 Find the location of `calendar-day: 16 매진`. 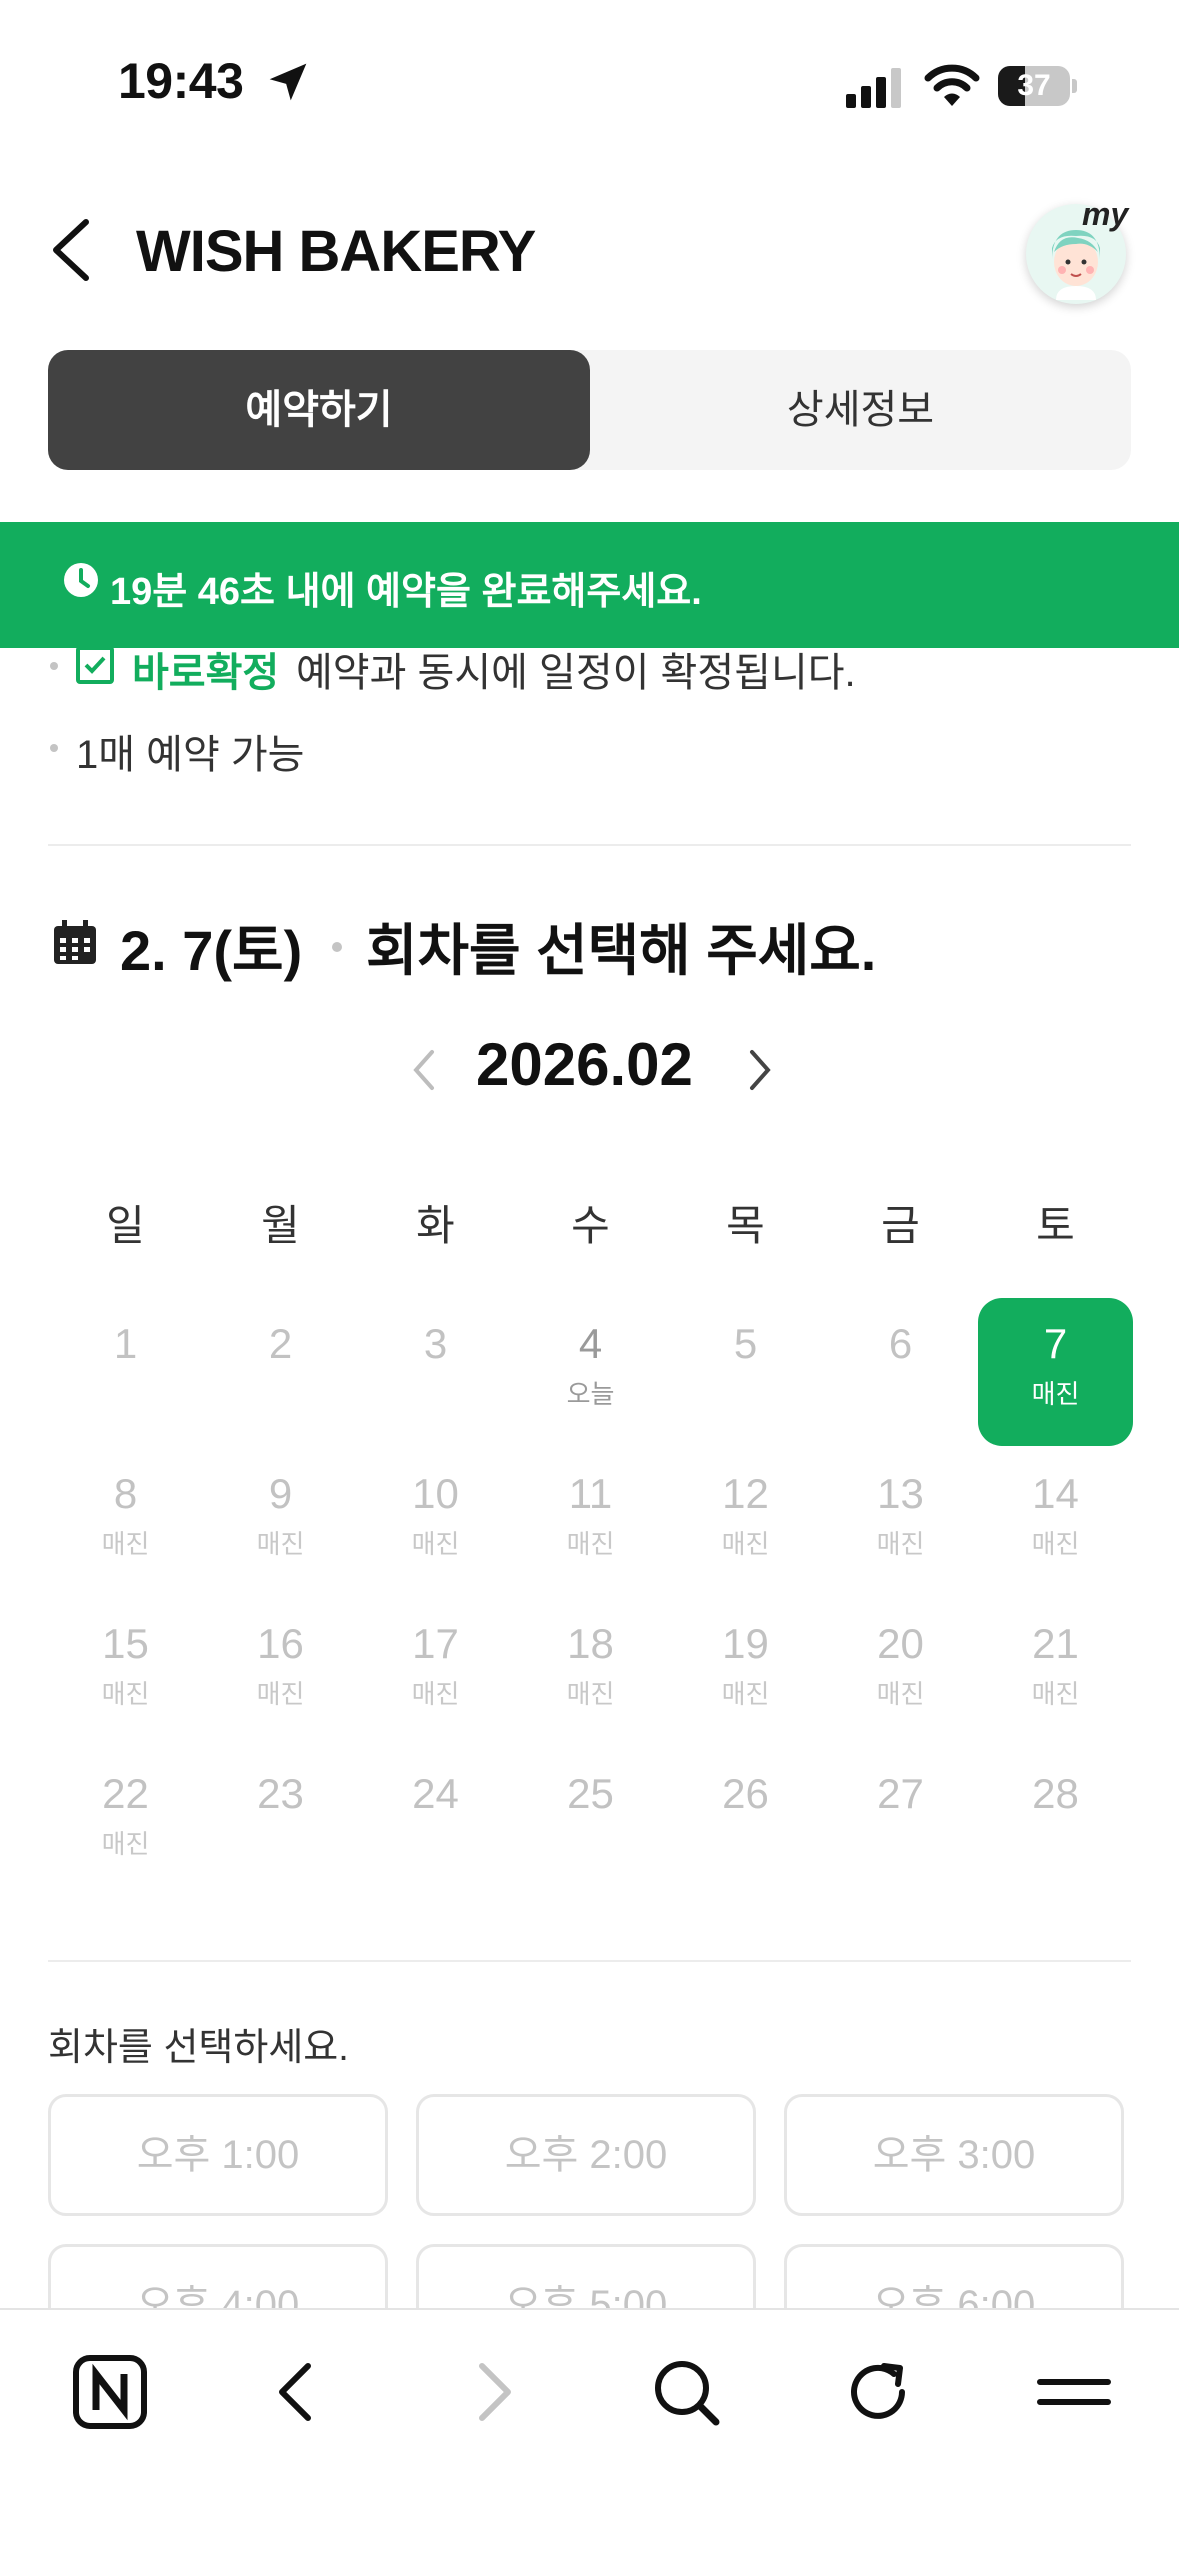

calendar-day: 16 매진 is located at coordinates (280, 1672).